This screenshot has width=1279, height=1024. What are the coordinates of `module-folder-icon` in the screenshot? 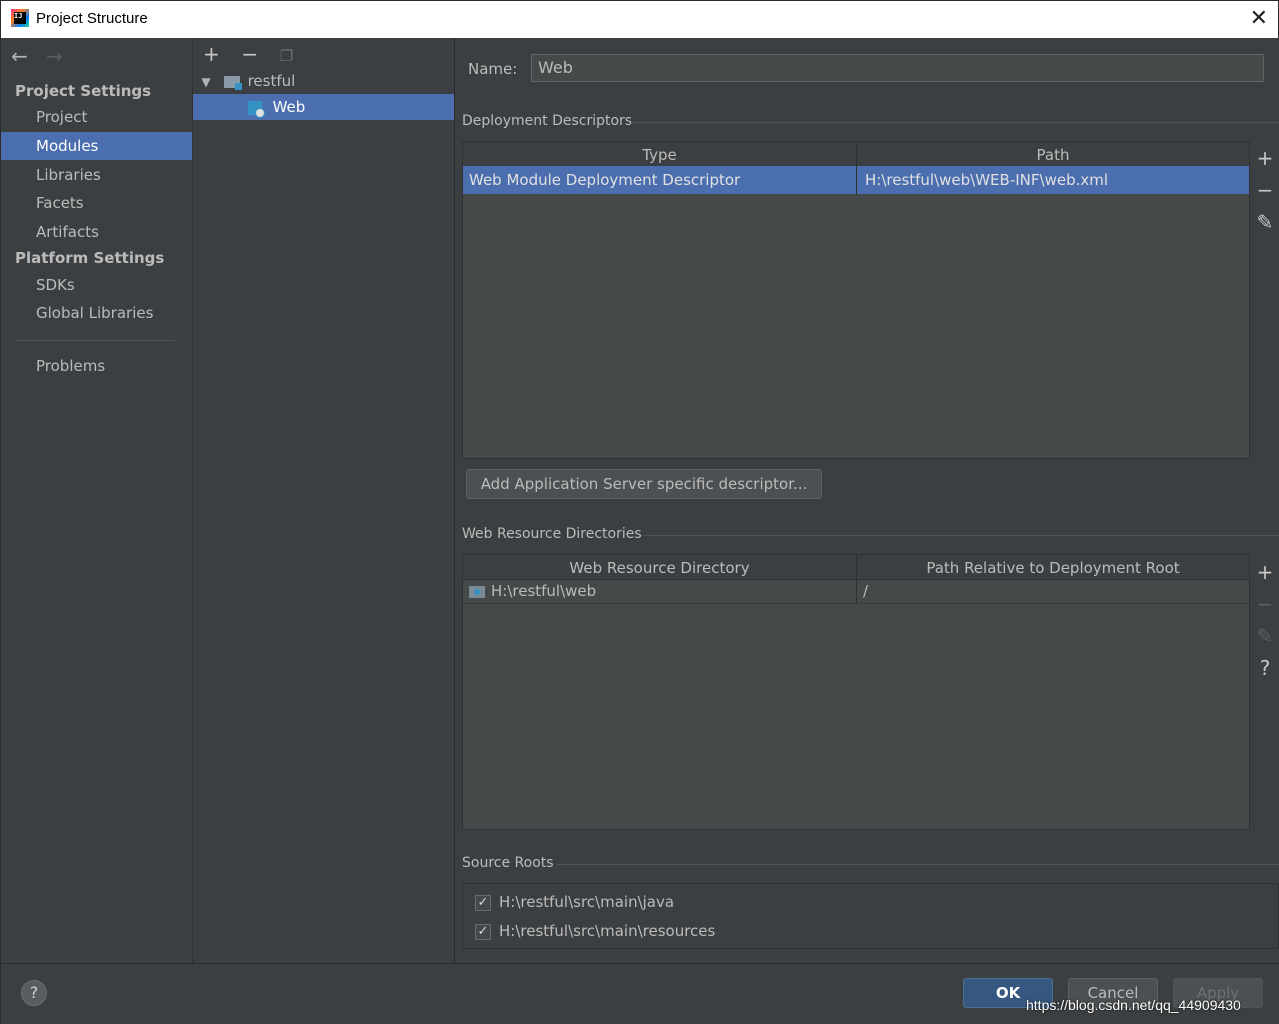 It's located at (232, 82).